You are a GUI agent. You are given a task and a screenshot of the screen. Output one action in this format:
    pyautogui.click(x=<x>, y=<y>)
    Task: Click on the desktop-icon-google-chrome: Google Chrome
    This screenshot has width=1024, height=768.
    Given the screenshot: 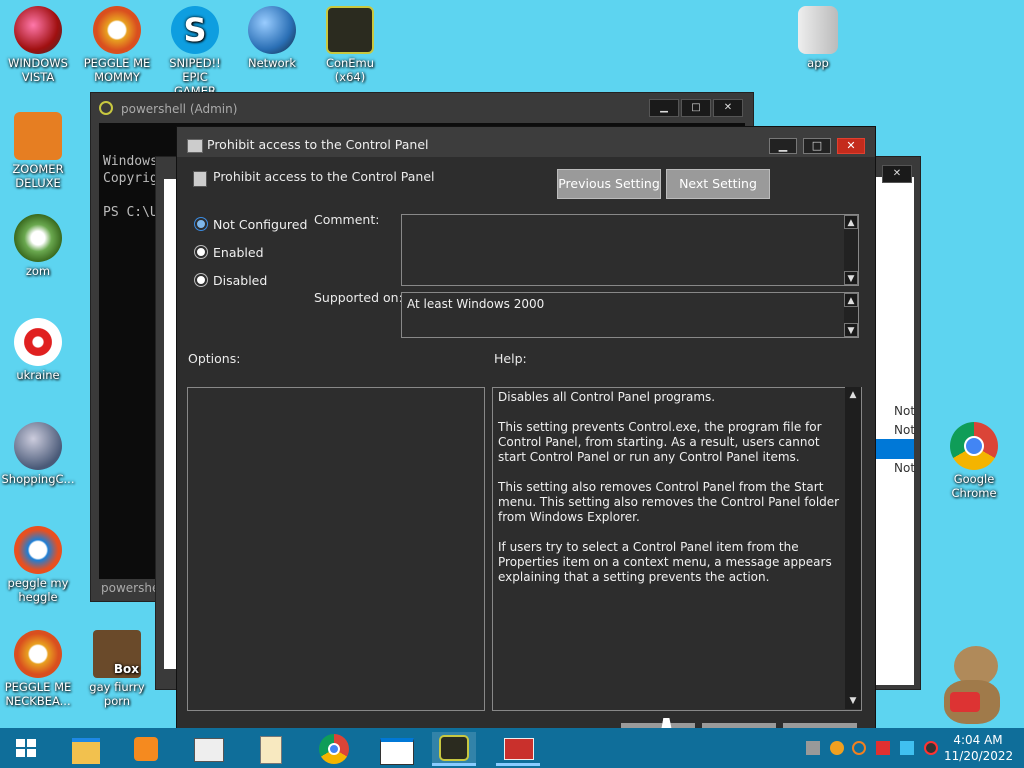 What is the action you would take?
    pyautogui.click(x=974, y=459)
    